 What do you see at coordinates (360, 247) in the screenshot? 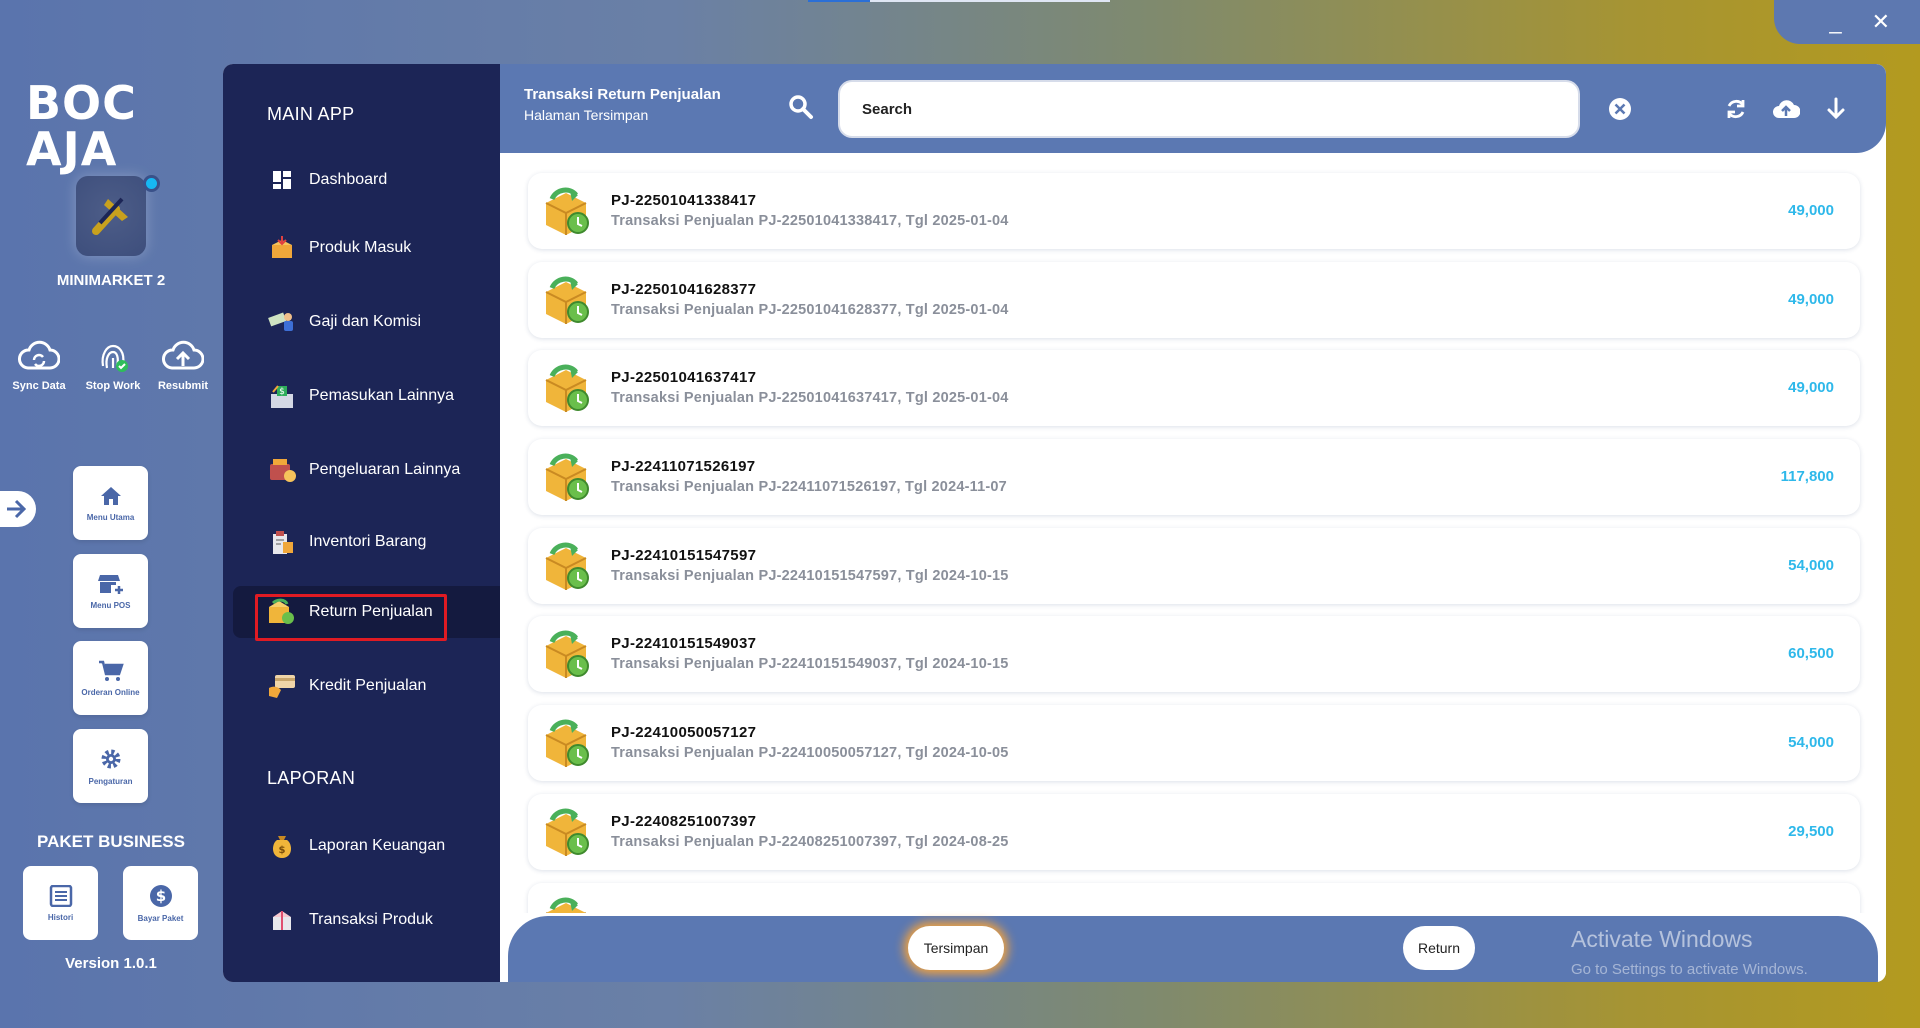
I see `nav-item-label: Produk Masuk` at bounding box center [360, 247].